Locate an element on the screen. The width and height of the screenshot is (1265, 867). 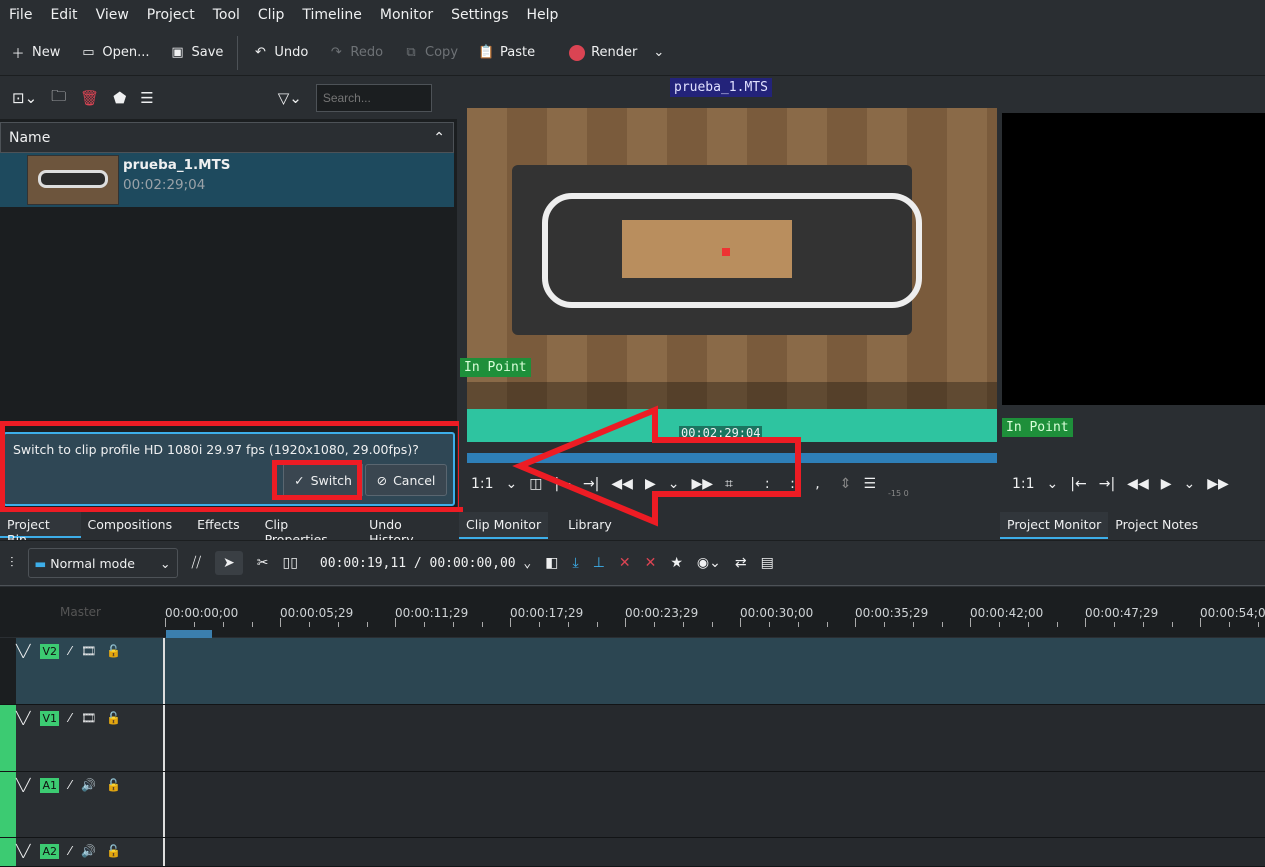
zone-bar is located at coordinates (189, 634).